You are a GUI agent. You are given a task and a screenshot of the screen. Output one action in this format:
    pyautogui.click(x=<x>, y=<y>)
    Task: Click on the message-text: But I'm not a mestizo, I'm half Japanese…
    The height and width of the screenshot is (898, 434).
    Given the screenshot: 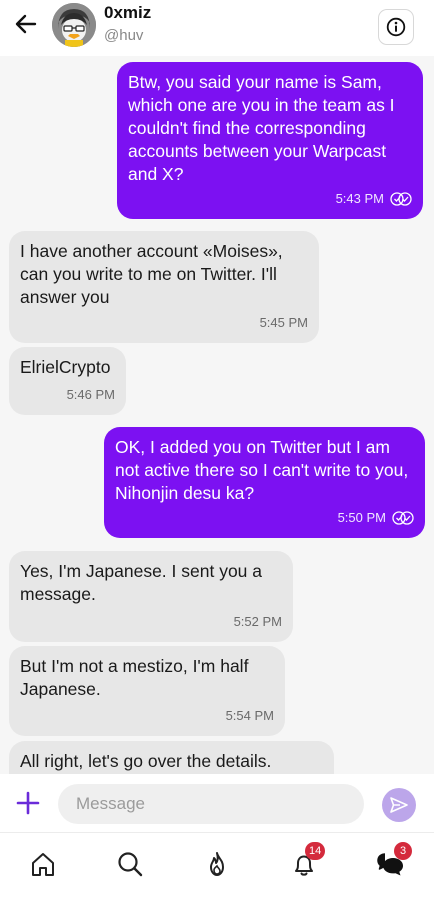 What is the action you would take?
    pyautogui.click(x=134, y=677)
    